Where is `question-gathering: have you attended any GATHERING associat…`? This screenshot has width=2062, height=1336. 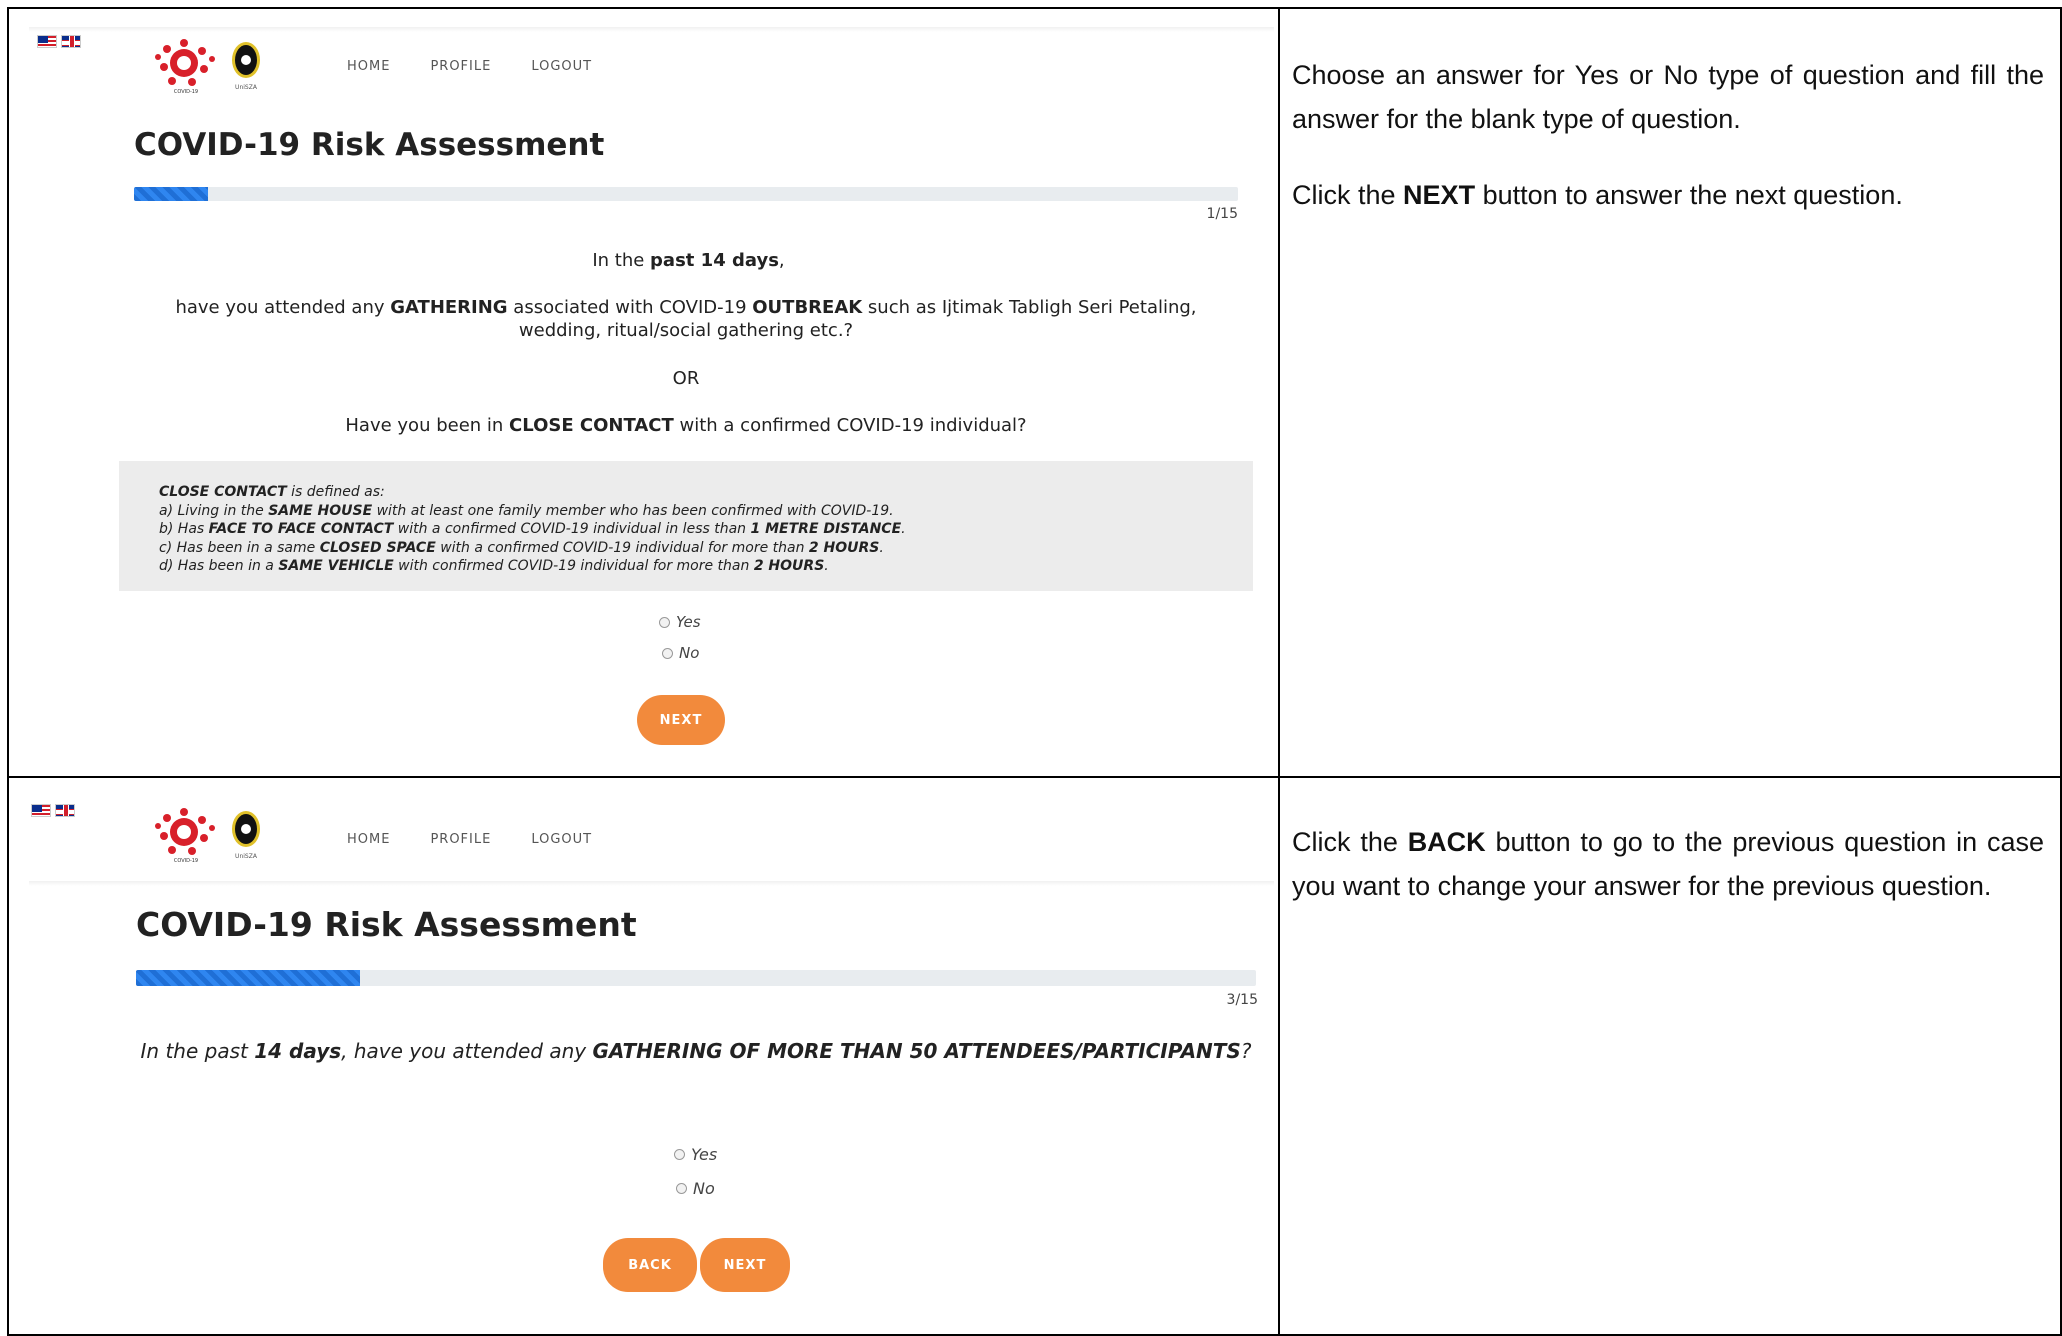
question-gathering: have you attended any GATHERING associat… is located at coordinates (686, 319).